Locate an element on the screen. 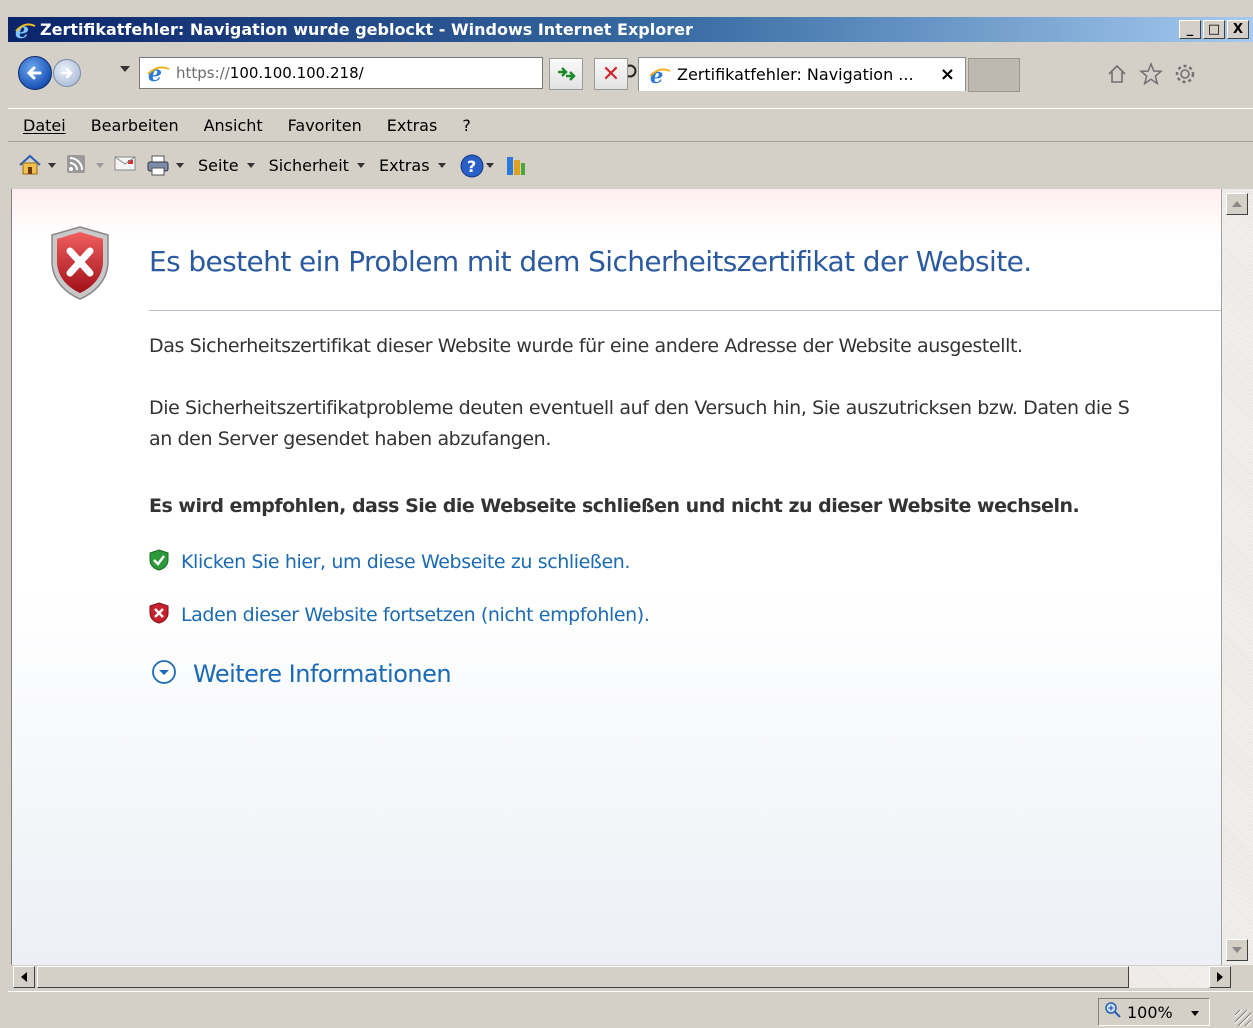  safety-menu-button: Sicherheit is located at coordinates (309, 165).